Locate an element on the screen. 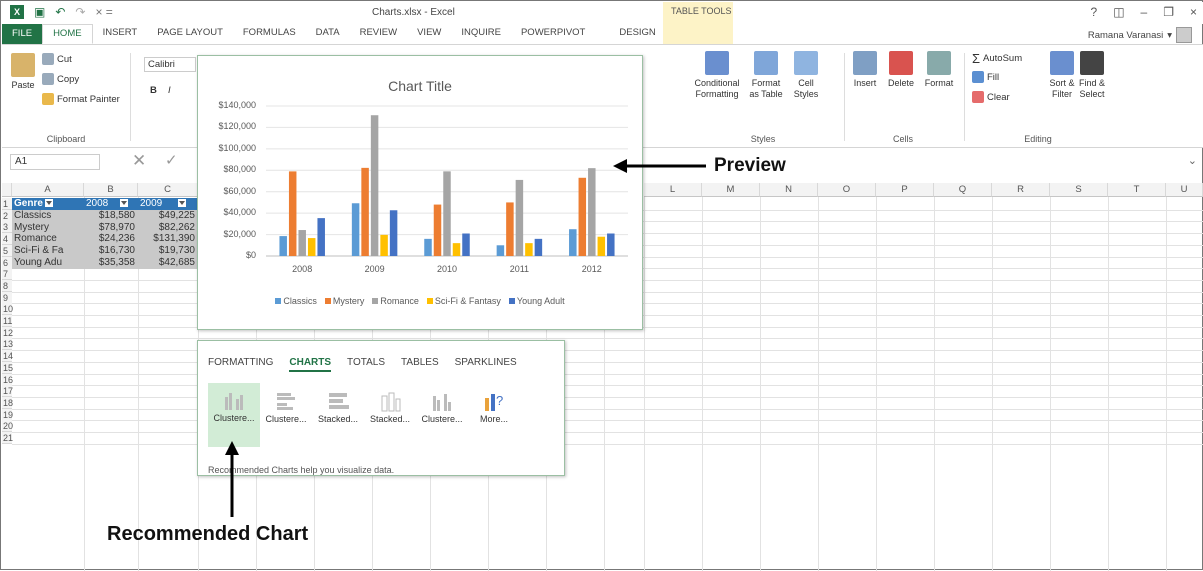 The width and height of the screenshot is (1203, 571). fill-button: Fill is located at coordinates (985, 77).